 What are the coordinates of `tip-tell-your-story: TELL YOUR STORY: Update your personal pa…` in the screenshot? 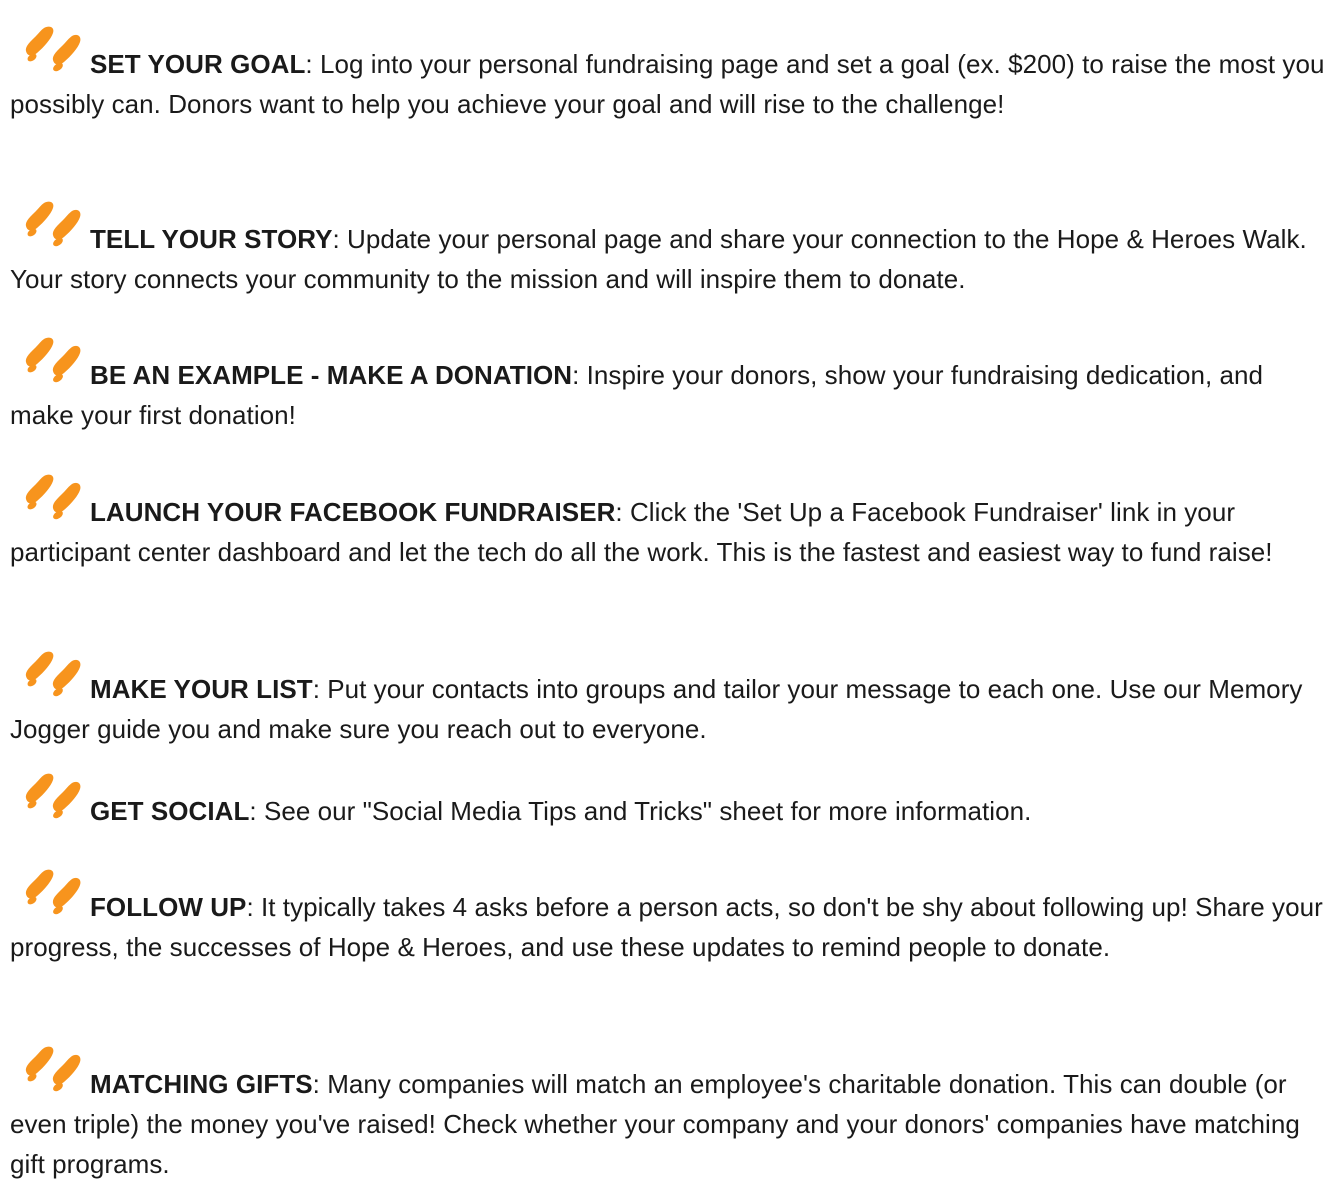 It's located at (671, 258).